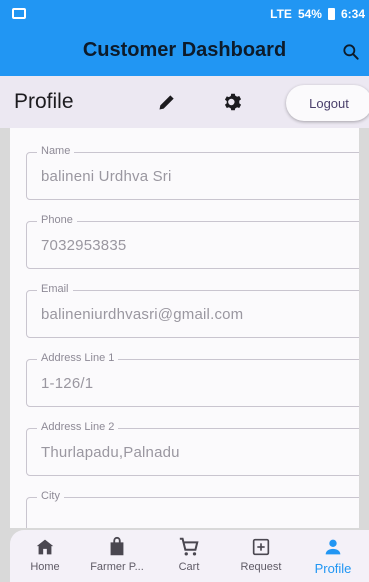  What do you see at coordinates (56, 151) in the screenshot?
I see `name-field-label: Name` at bounding box center [56, 151].